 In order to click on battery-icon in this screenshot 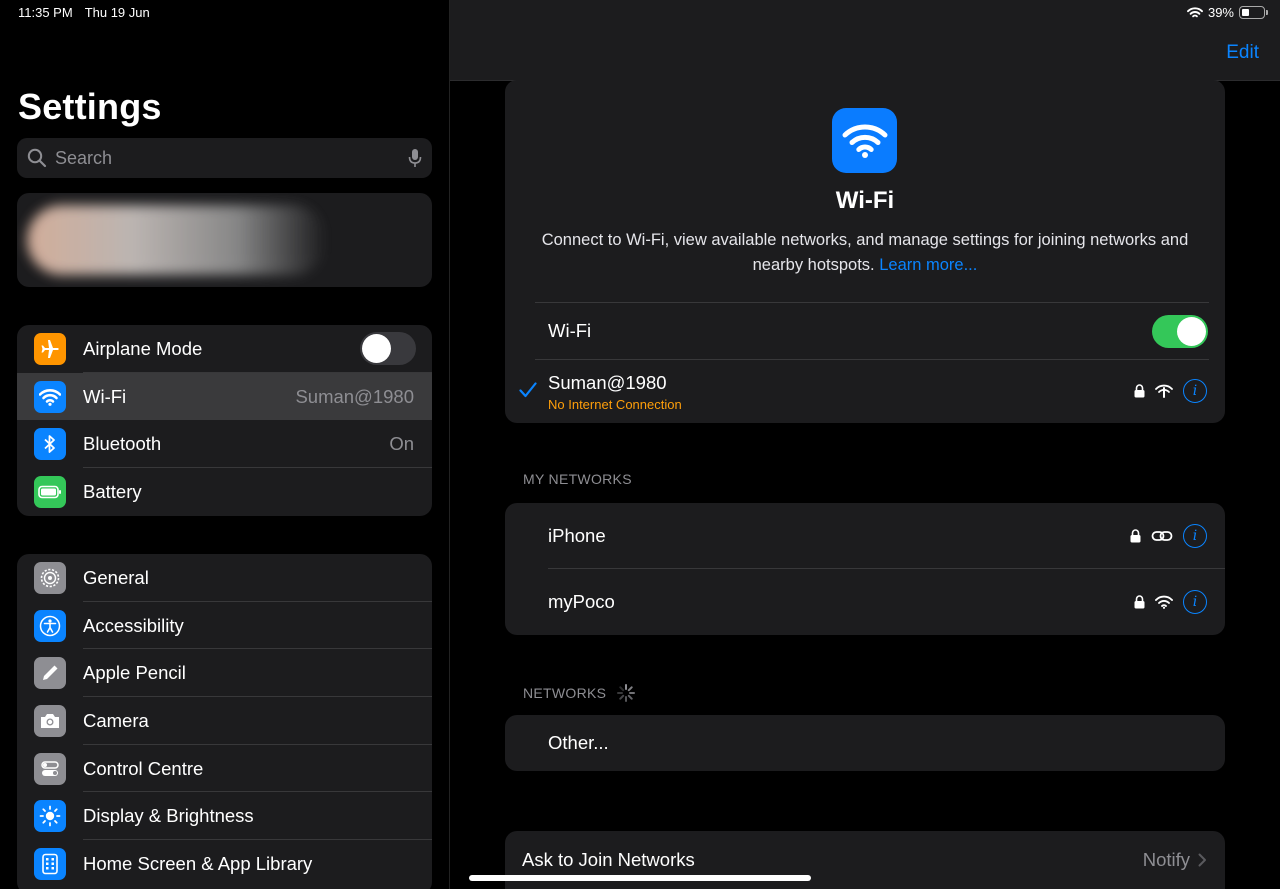, I will do `click(50, 491)`.